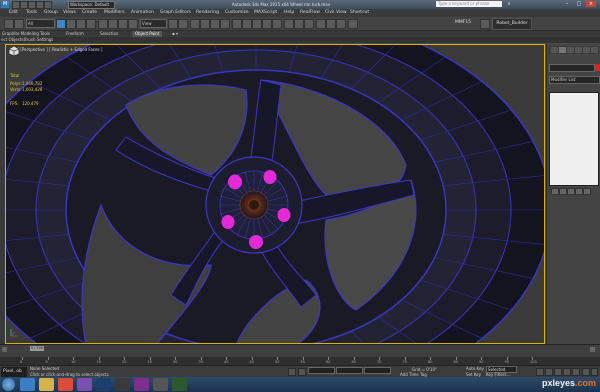 This screenshot has height=392, width=600. I want to click on object-color-swatch, so click(597, 67).